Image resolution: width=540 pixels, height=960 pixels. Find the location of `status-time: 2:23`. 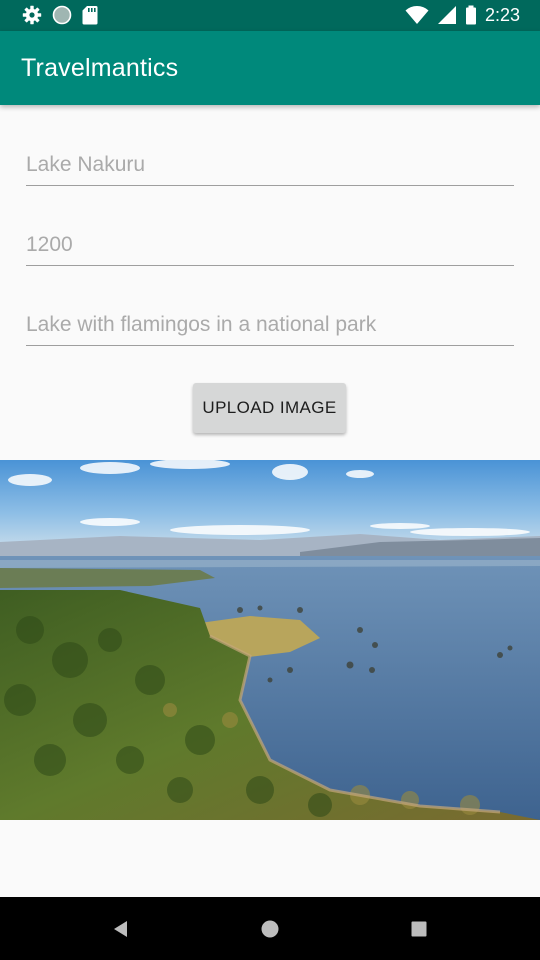

status-time: 2:23 is located at coordinates (502, 15).